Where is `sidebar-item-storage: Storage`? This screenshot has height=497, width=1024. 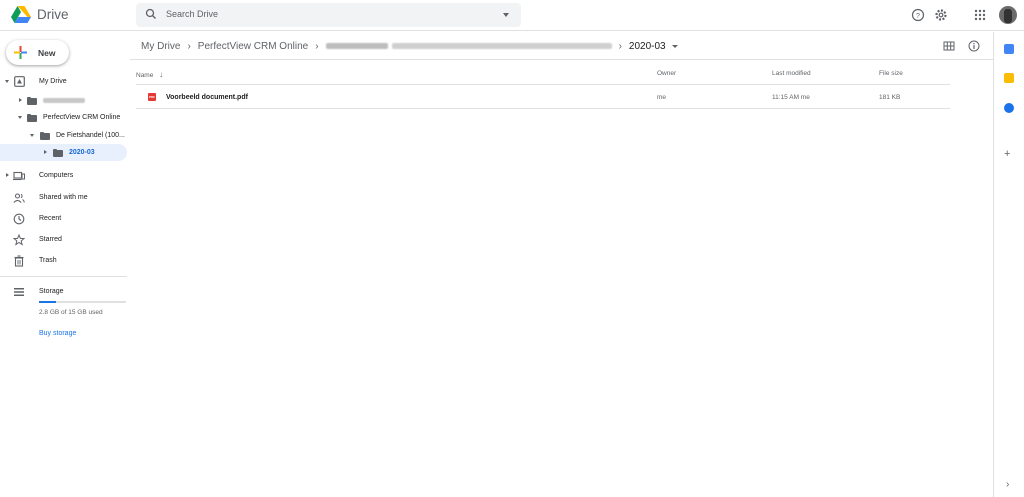
sidebar-item-storage: Storage is located at coordinates (63, 291).